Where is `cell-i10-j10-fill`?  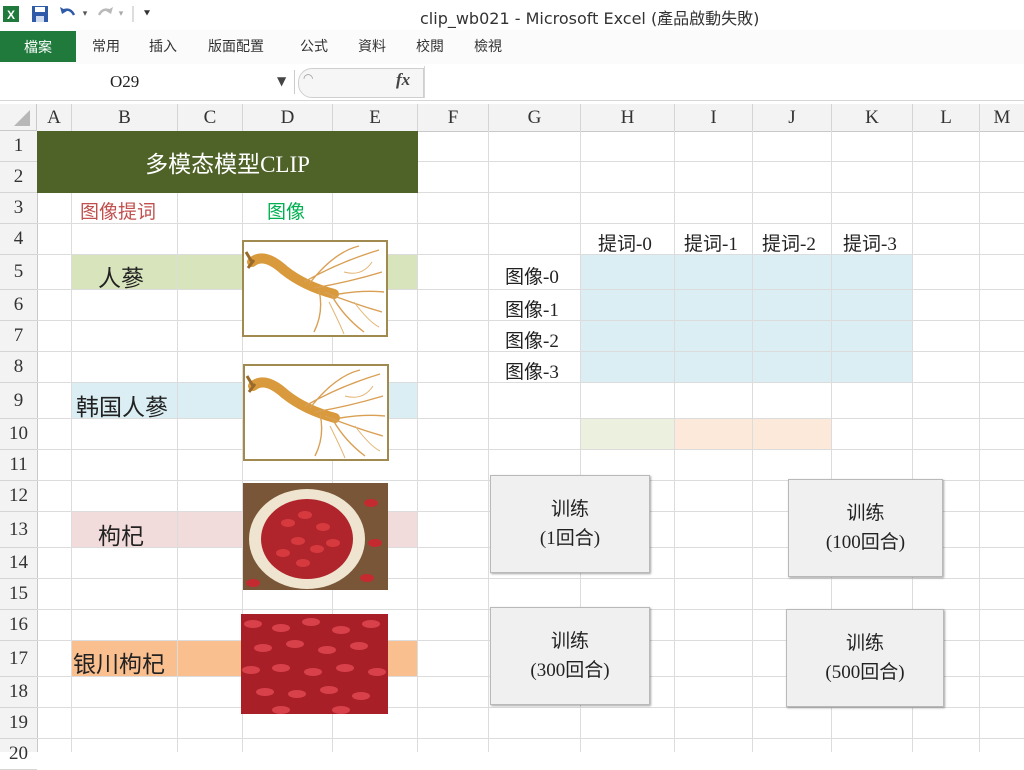 cell-i10-j10-fill is located at coordinates (753, 434).